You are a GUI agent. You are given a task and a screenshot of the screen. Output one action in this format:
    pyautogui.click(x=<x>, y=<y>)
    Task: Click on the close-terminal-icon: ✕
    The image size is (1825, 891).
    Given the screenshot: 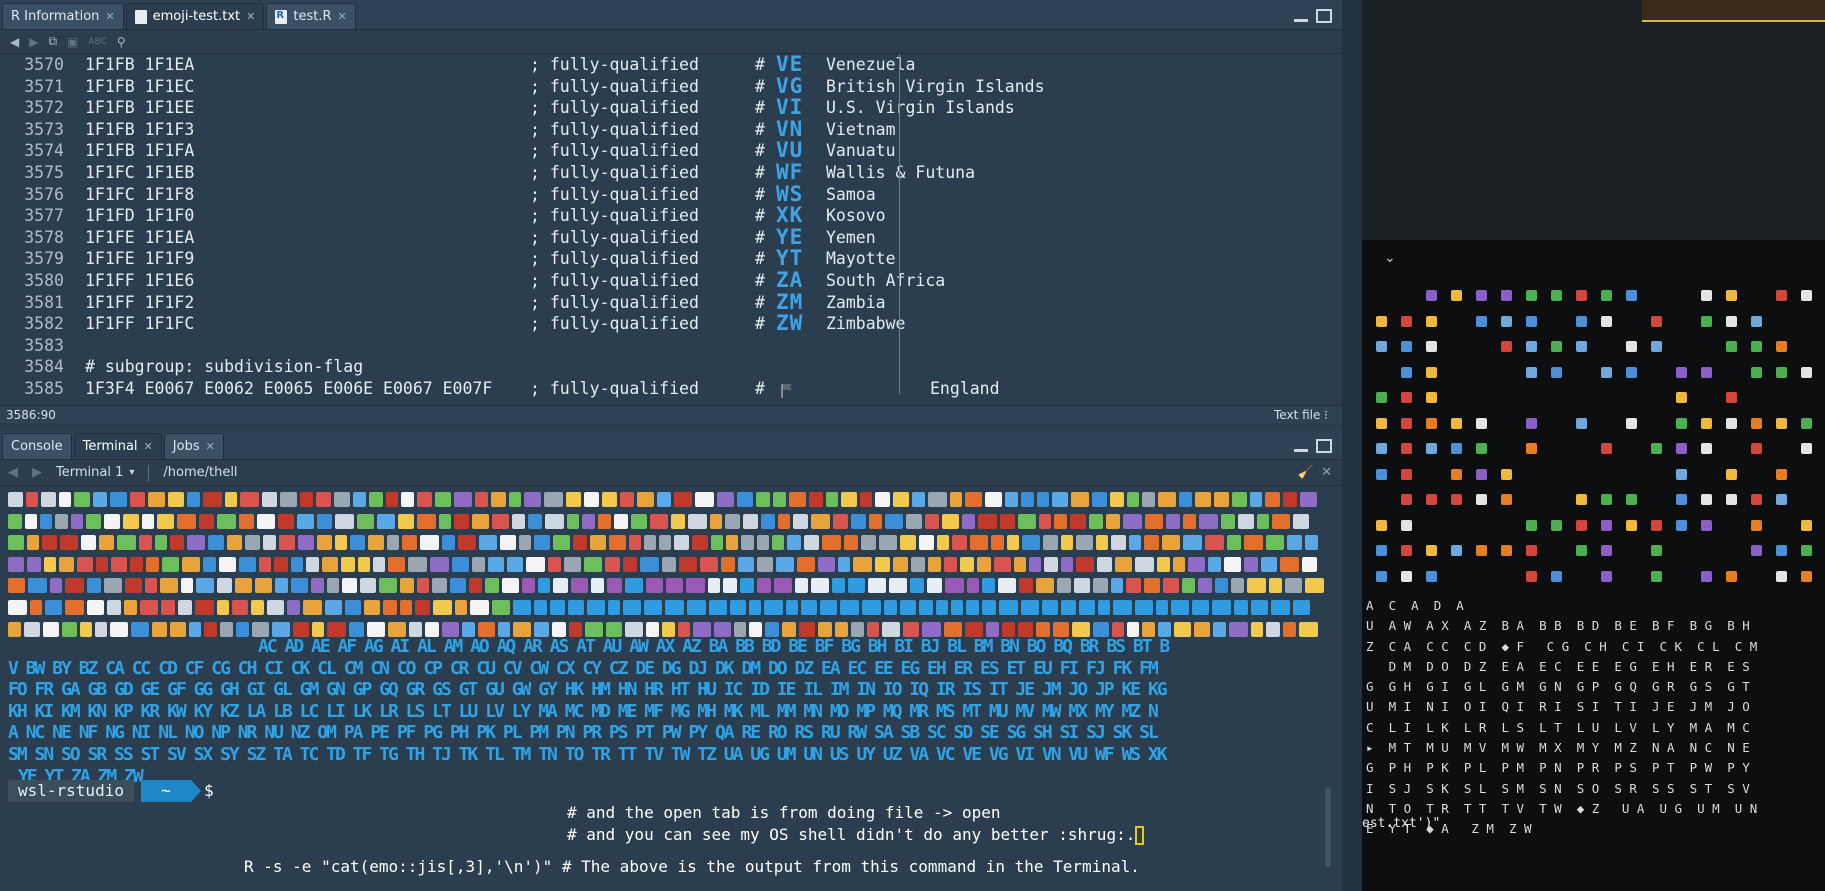 What is the action you would take?
    pyautogui.click(x=1326, y=472)
    